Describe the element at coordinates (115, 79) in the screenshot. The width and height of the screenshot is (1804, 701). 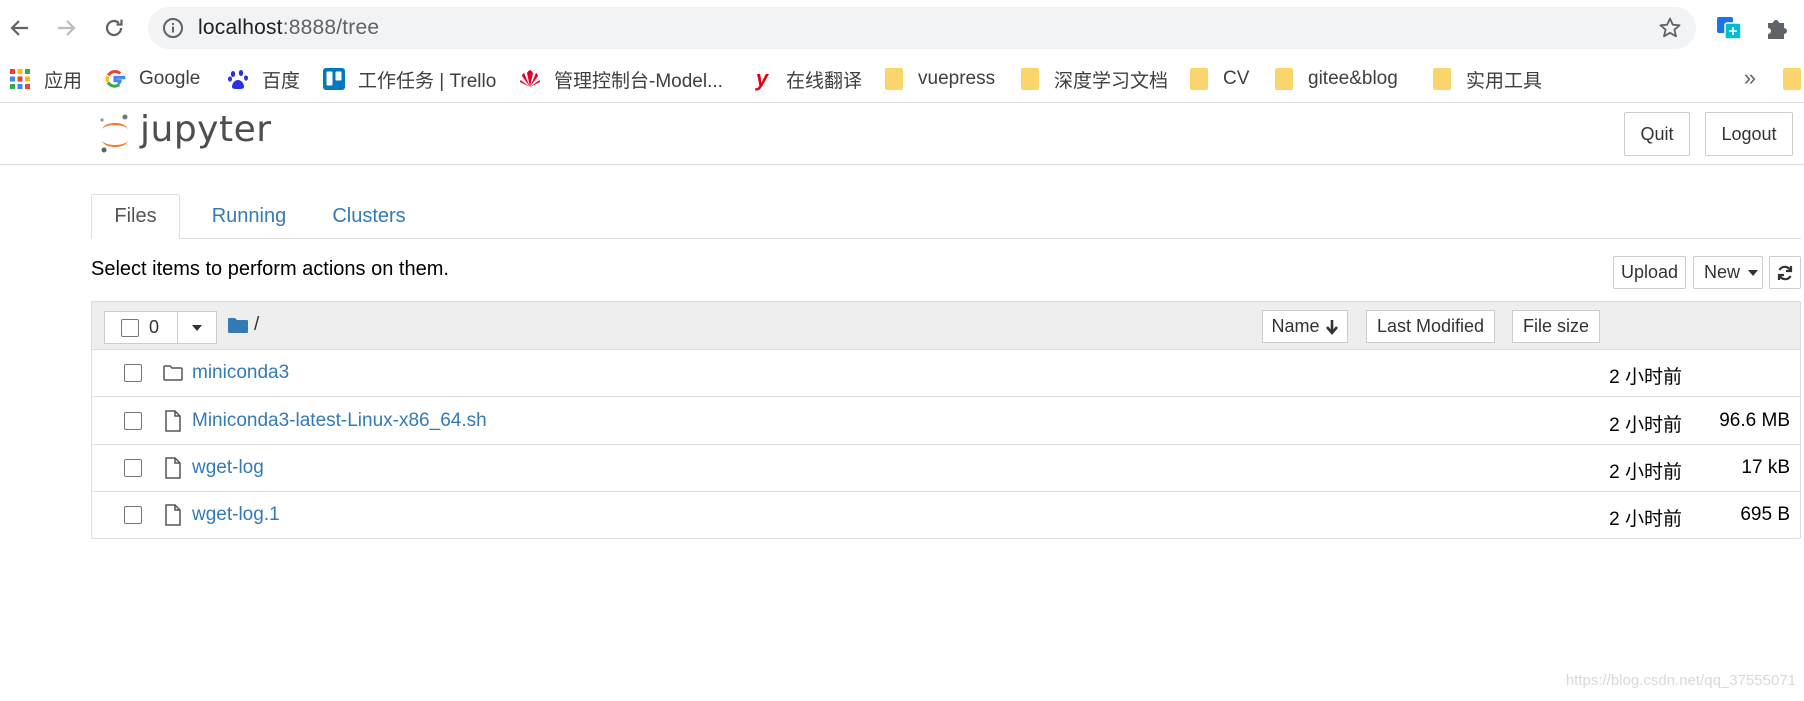
I see `google-icon` at that location.